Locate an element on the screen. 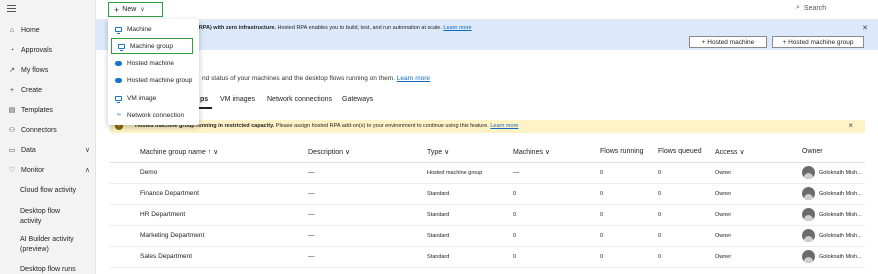 Image resolution: width=878 pixels, height=274 pixels. tab-machine-groups: ps is located at coordinates (204, 99).